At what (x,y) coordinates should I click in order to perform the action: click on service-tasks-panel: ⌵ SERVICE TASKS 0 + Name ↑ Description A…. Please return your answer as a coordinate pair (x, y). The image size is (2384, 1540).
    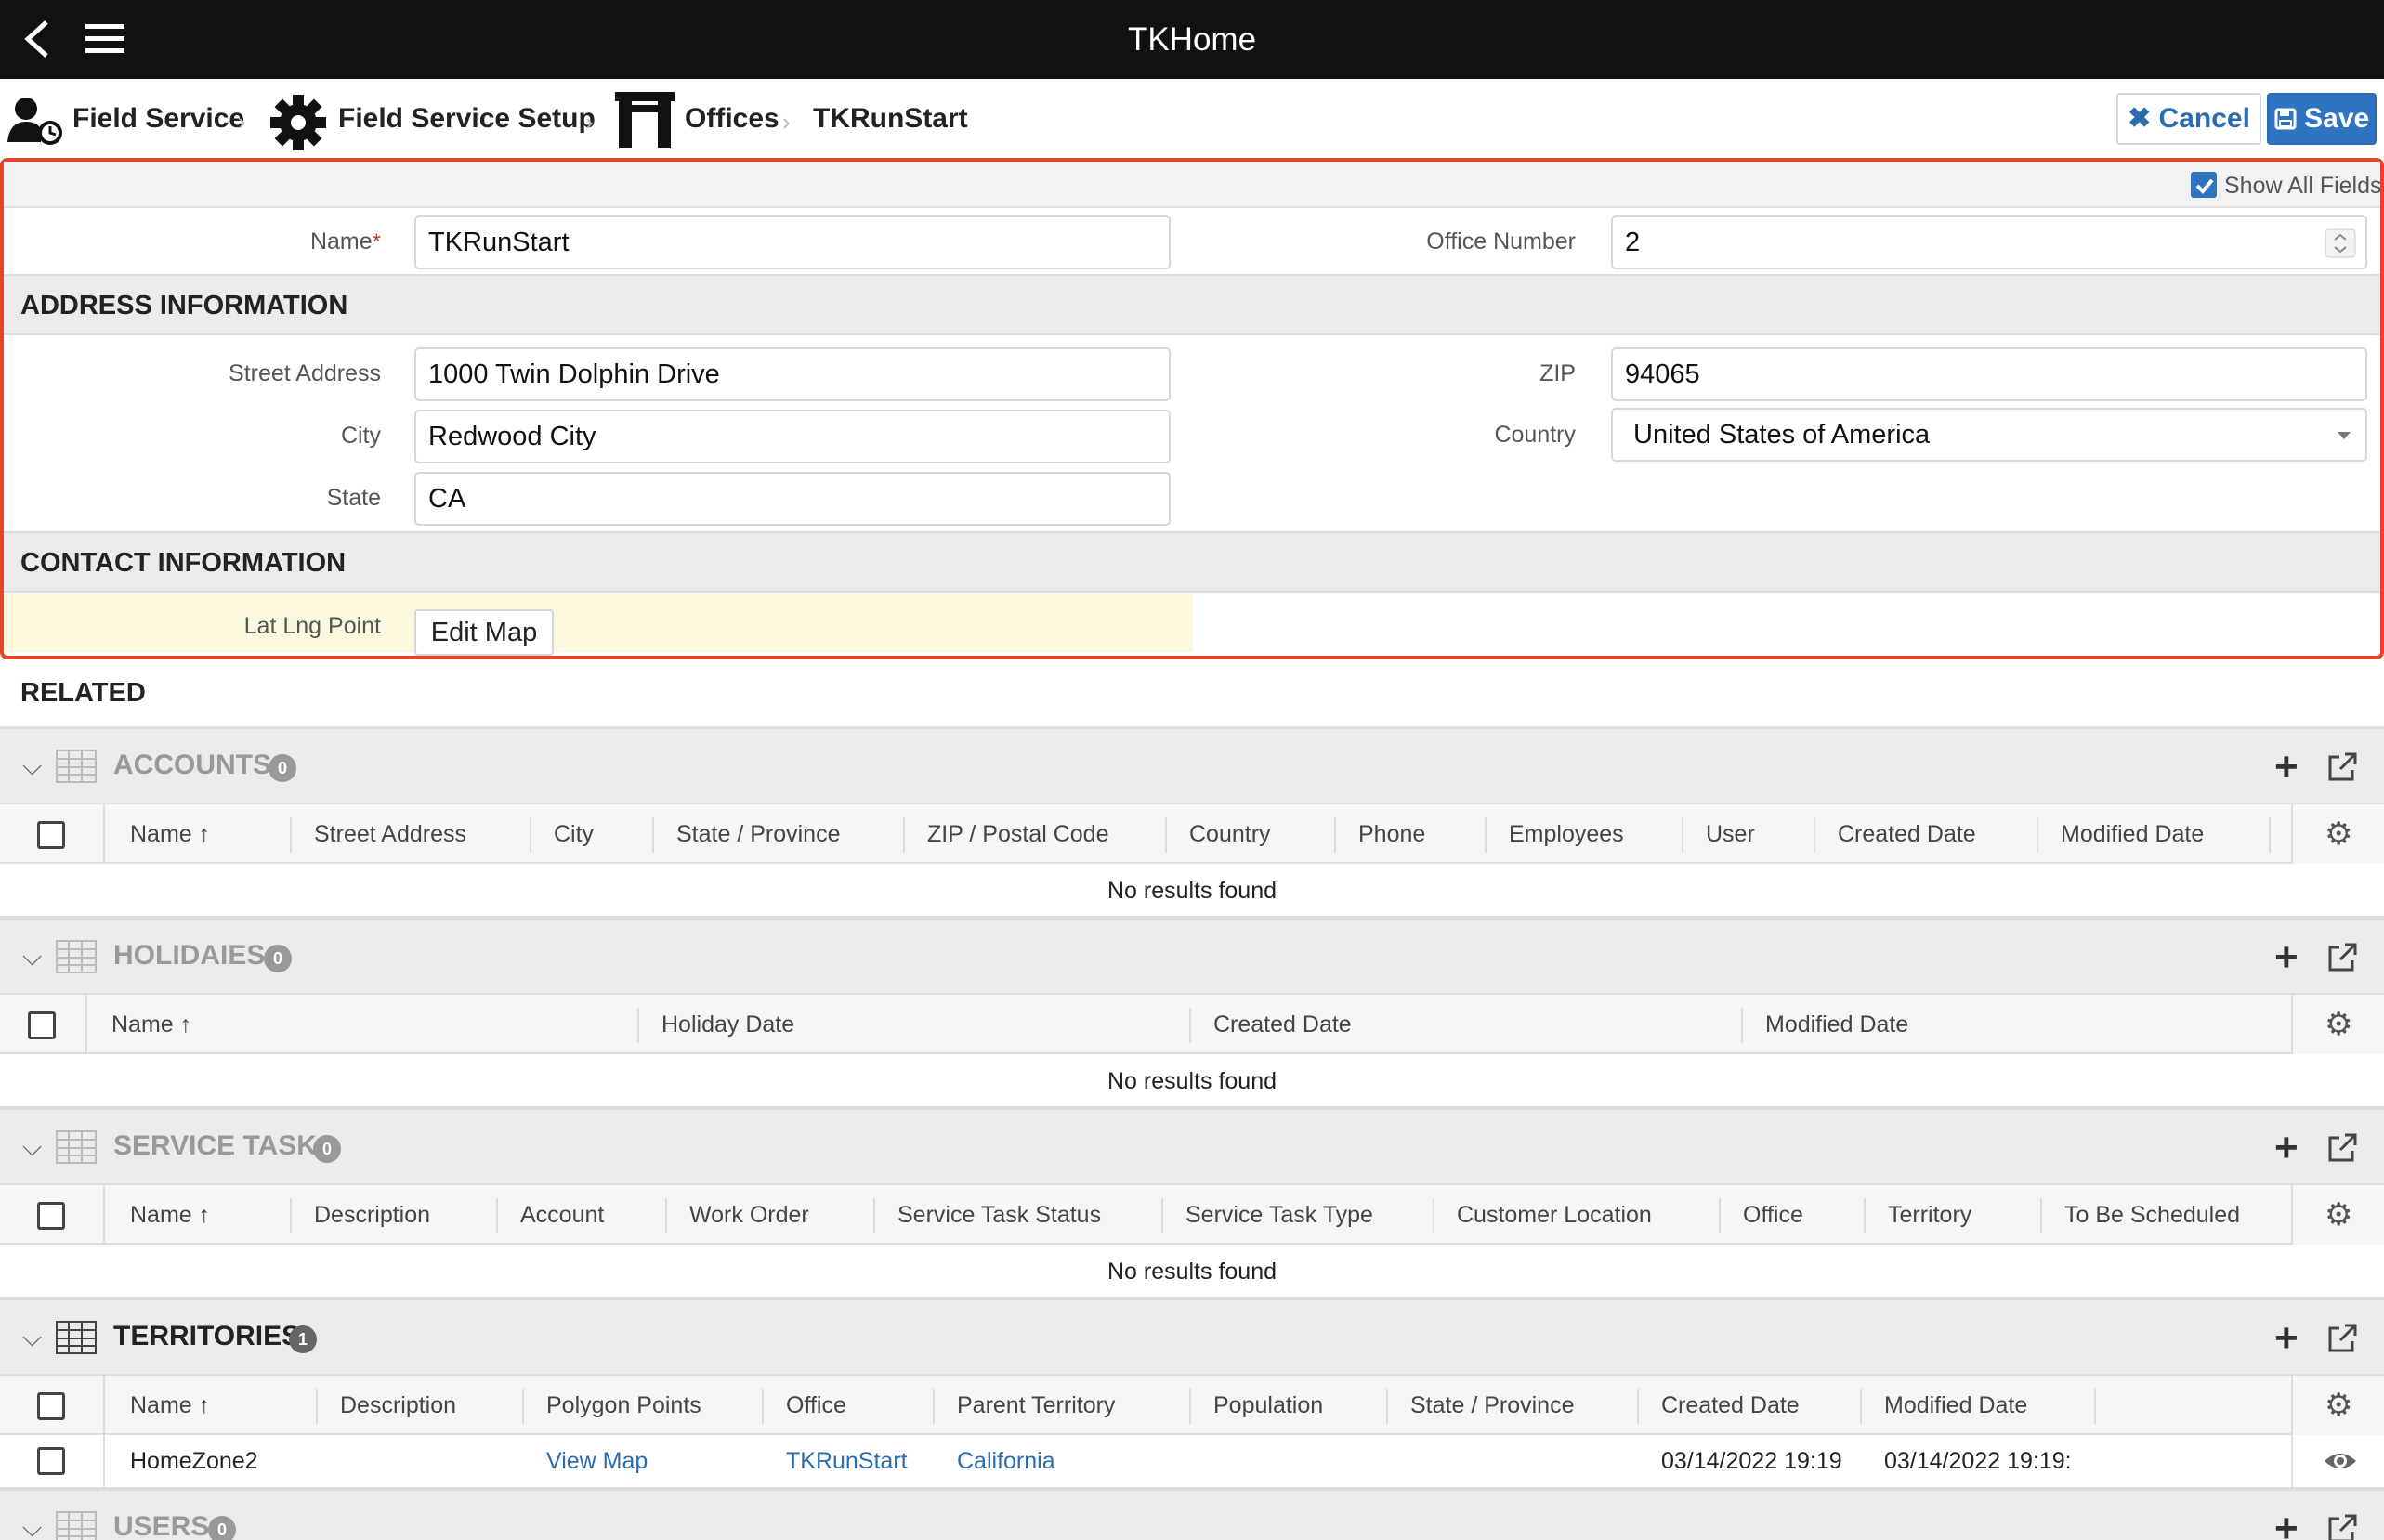
    Looking at the image, I should click on (1192, 1203).